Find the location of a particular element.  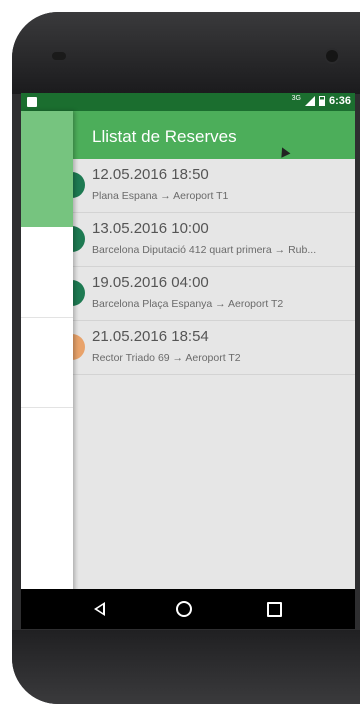

speaker-grille is located at coordinates (59, 56).